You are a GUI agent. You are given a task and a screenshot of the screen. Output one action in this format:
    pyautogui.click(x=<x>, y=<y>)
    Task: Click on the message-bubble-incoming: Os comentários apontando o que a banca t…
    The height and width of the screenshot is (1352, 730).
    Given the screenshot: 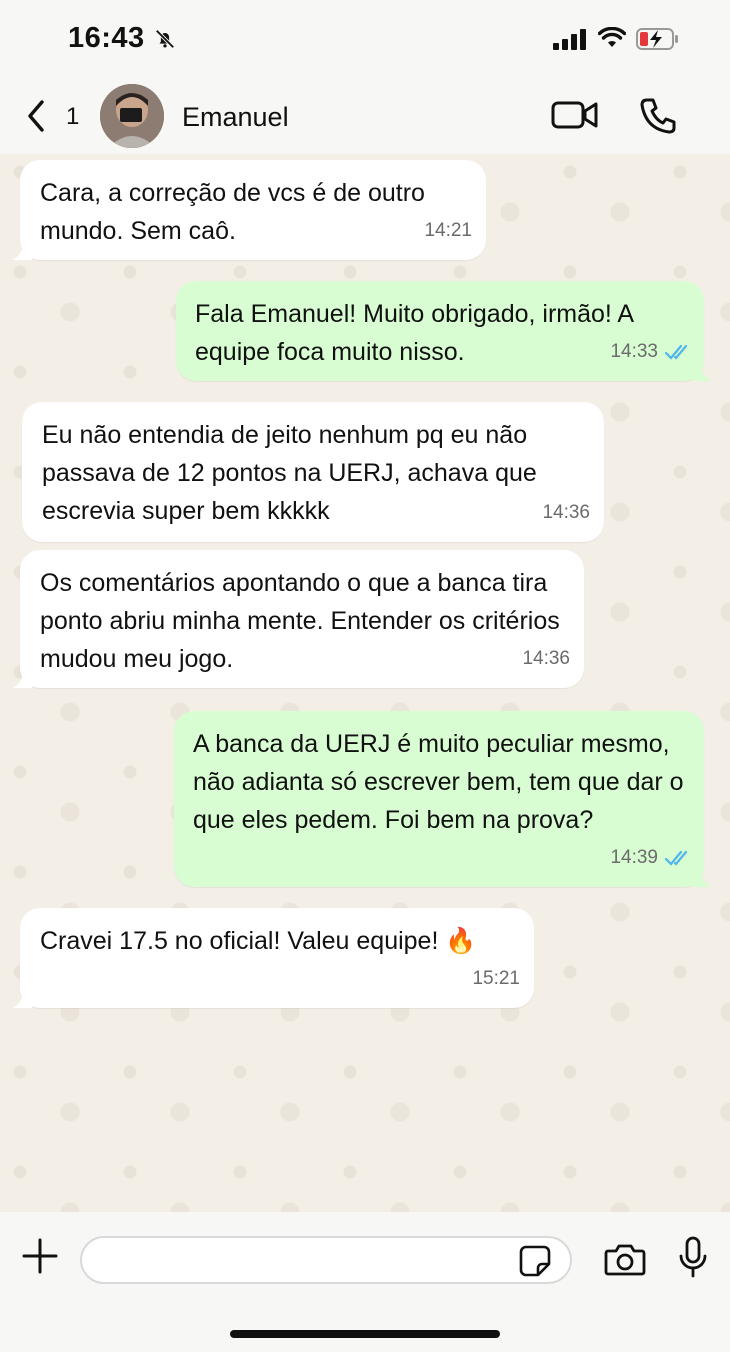 What is the action you would take?
    pyautogui.click(x=298, y=619)
    